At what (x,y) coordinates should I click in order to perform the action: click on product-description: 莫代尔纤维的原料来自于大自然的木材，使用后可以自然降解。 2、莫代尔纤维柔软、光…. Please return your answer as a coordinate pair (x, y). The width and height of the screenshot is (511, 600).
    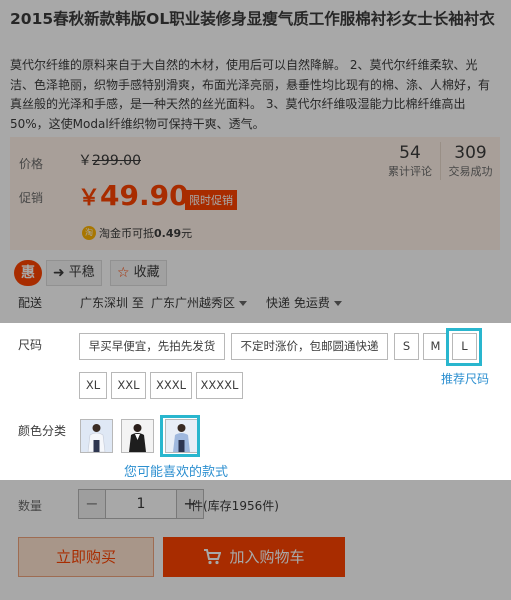
    Looking at the image, I should click on (250, 94).